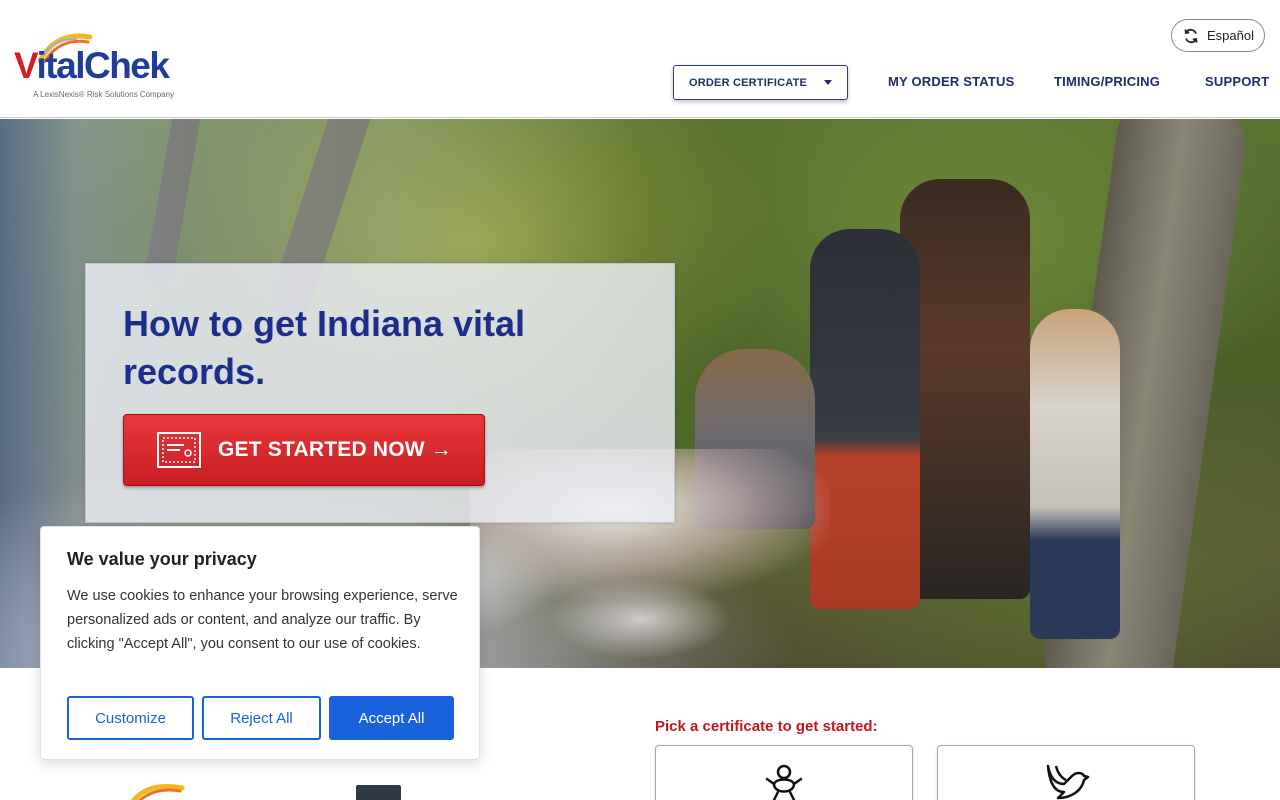  I want to click on nav-timing-pricing: TIMING/PRICING, so click(1107, 81).